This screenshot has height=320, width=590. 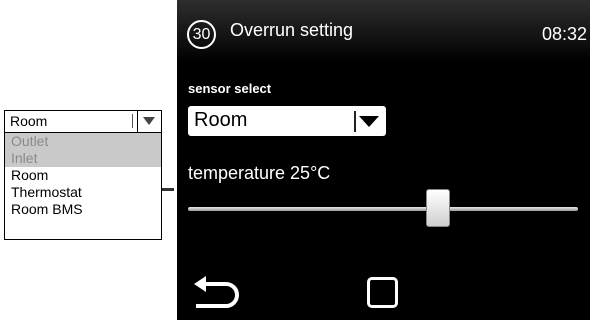 I want to click on connector-line, so click(x=168, y=189).